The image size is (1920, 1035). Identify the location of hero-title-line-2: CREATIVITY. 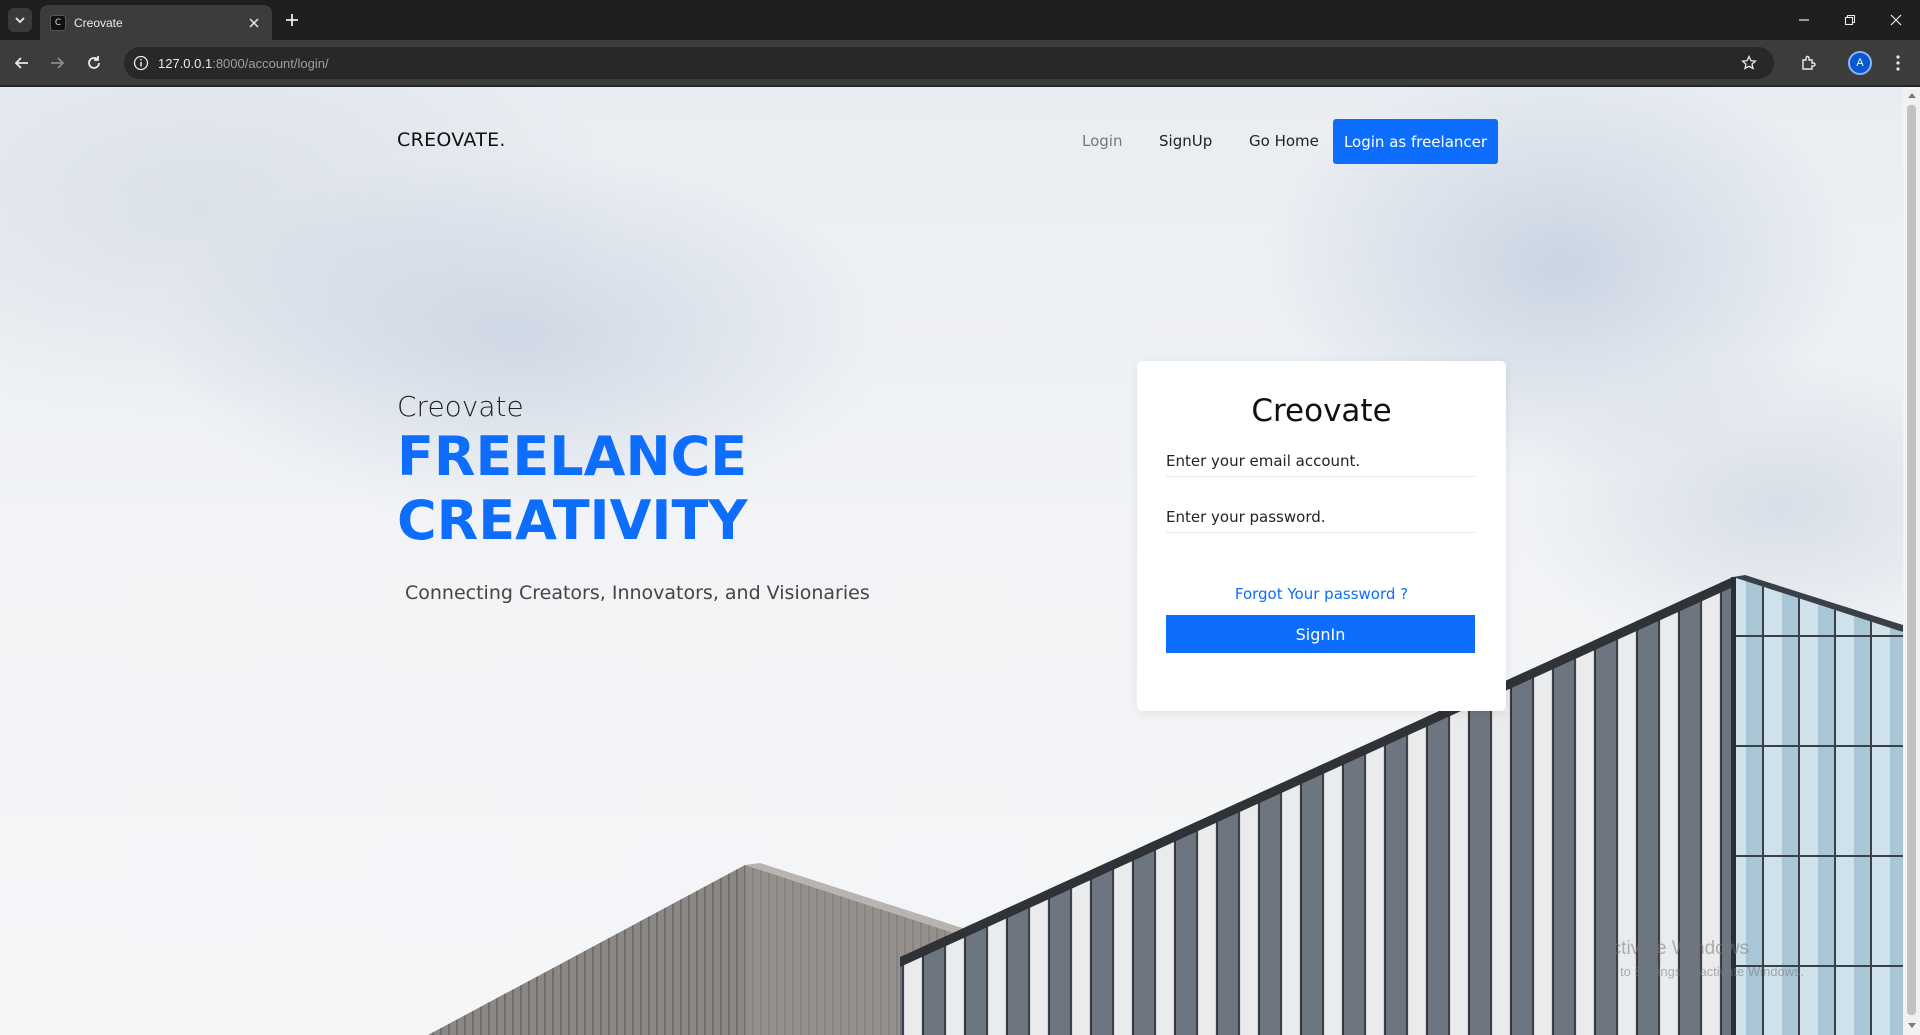
(572, 520).